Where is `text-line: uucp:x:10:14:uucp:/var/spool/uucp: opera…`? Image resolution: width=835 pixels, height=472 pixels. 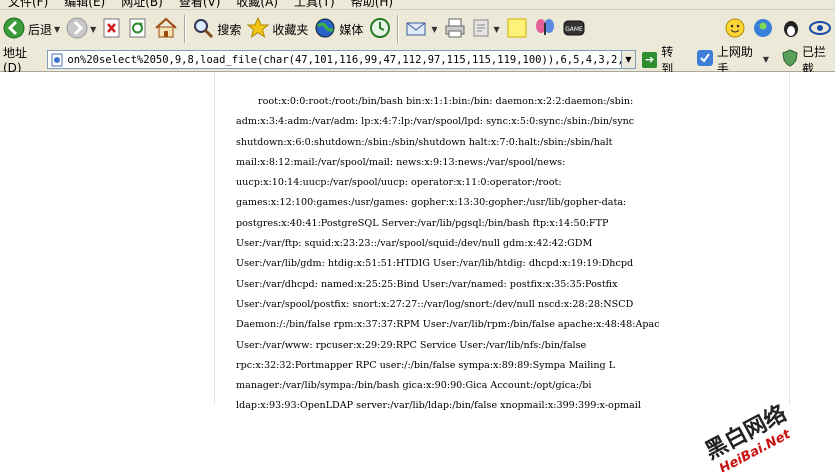 text-line: uucp:x:10:14:uucp:/var/spool/uucp: opera… is located at coordinates (399, 183).